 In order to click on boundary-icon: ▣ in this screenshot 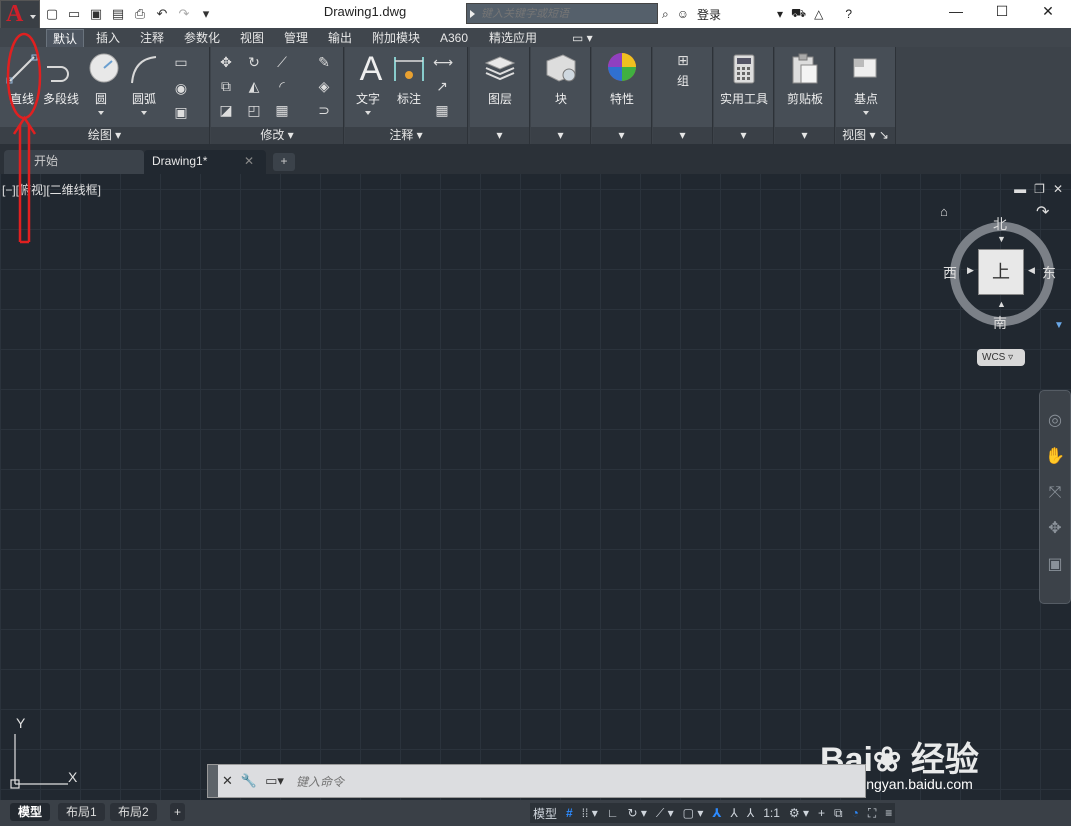, I will do `click(181, 112)`.